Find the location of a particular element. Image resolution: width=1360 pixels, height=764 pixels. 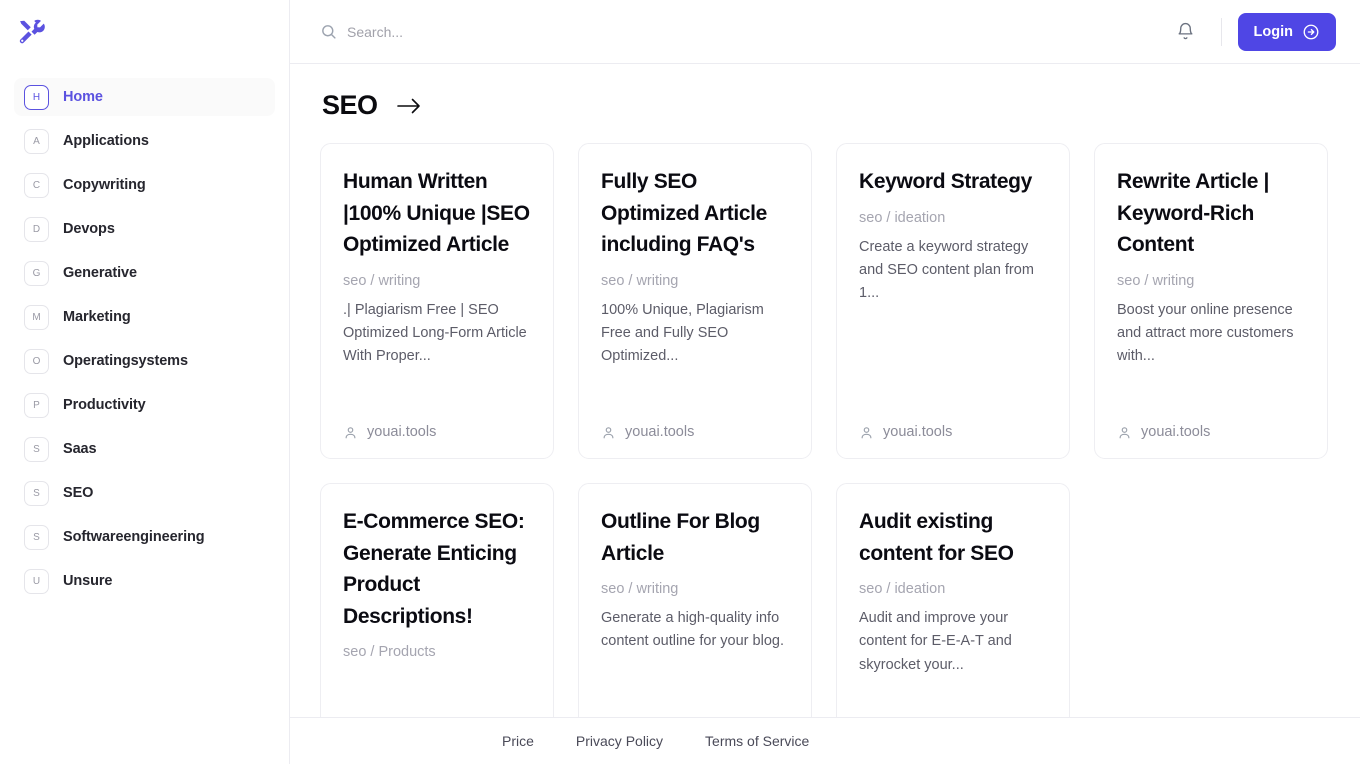

card-category: seo / Products is located at coordinates (389, 652).